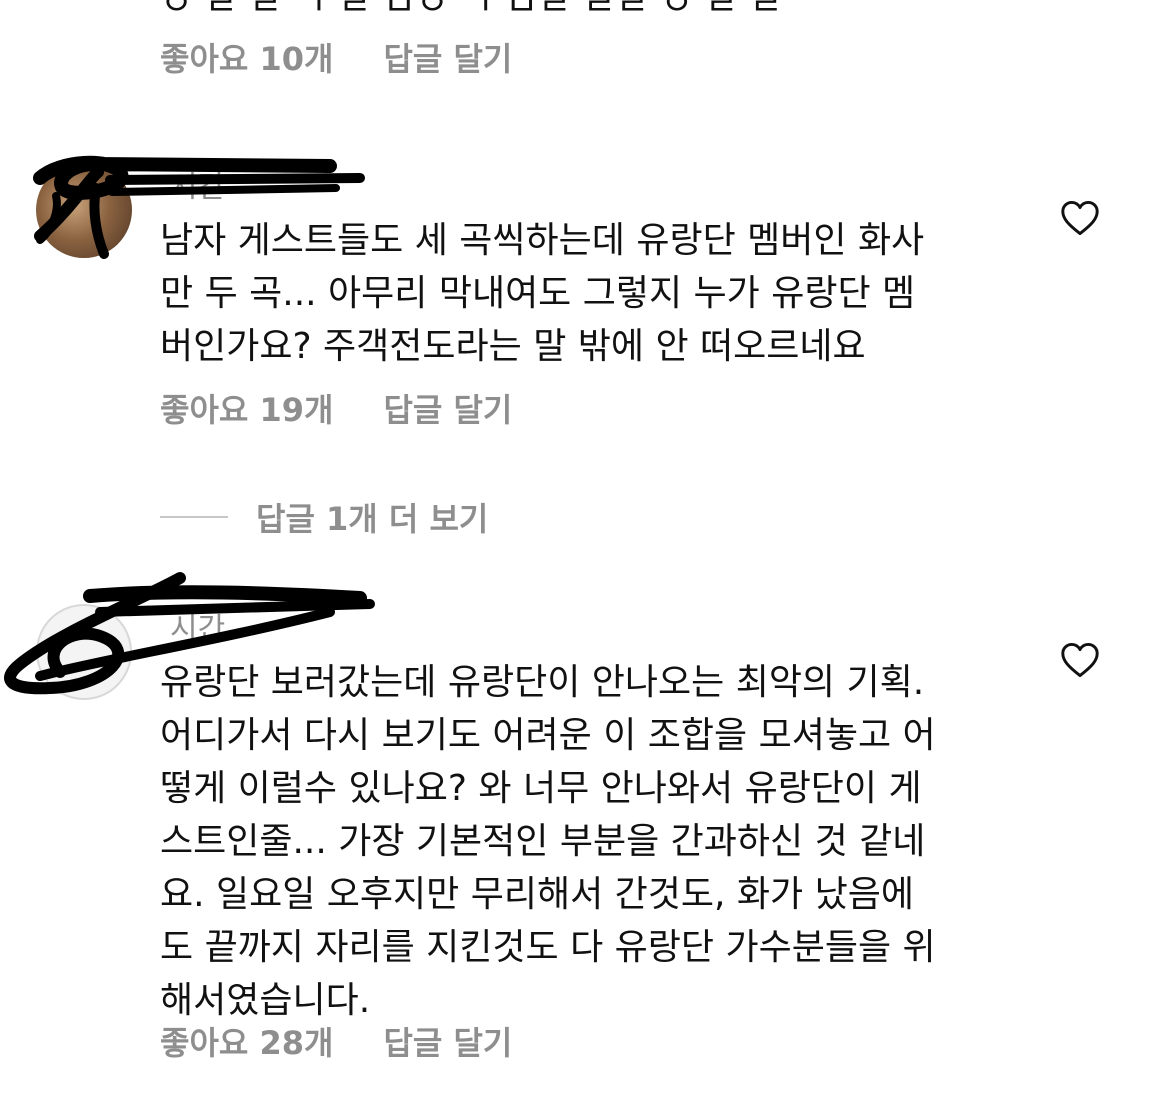 This screenshot has width=1170, height=1101. What do you see at coordinates (246, 410) in the screenshot?
I see `like-count: 좋아요 19개` at bounding box center [246, 410].